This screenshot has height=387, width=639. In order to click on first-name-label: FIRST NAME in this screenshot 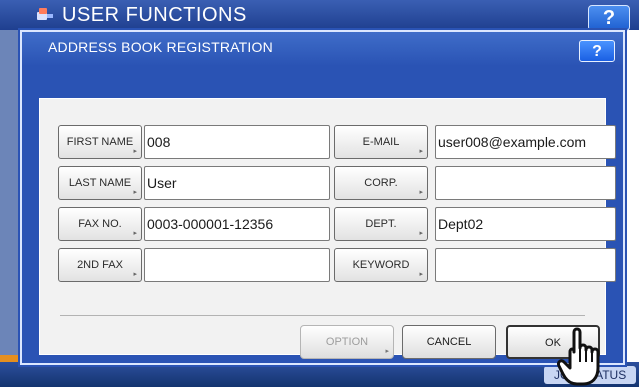, I will do `click(100, 142)`.